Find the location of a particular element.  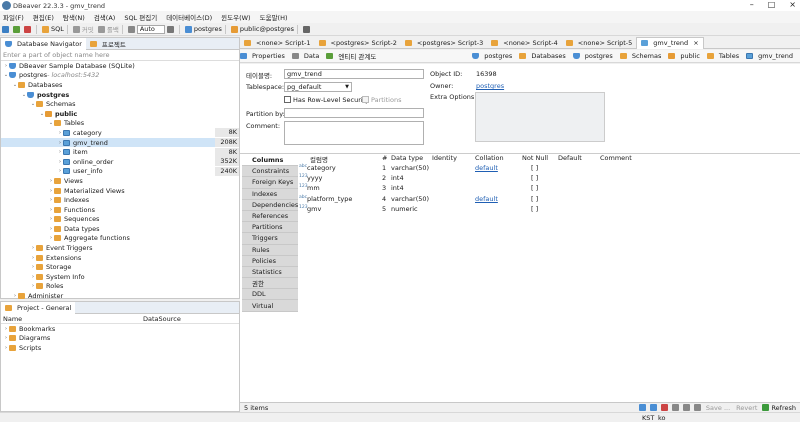

editor-tab: <postgres> Script-2 is located at coordinates (358, 43).